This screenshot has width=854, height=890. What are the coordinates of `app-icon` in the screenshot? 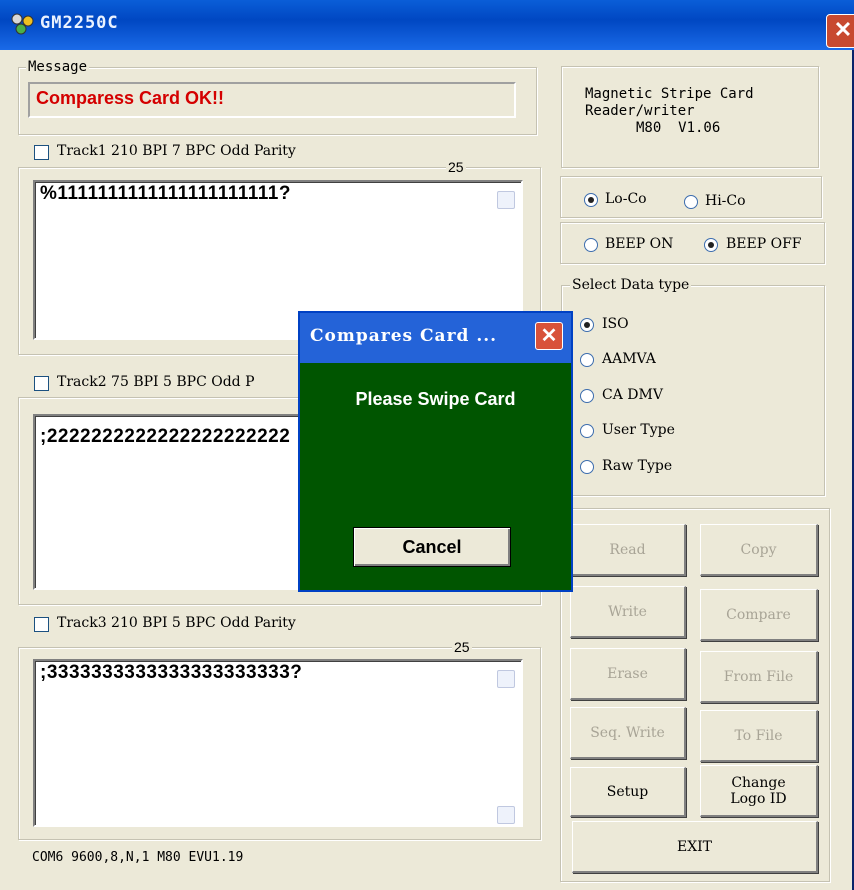 It's located at (22, 24).